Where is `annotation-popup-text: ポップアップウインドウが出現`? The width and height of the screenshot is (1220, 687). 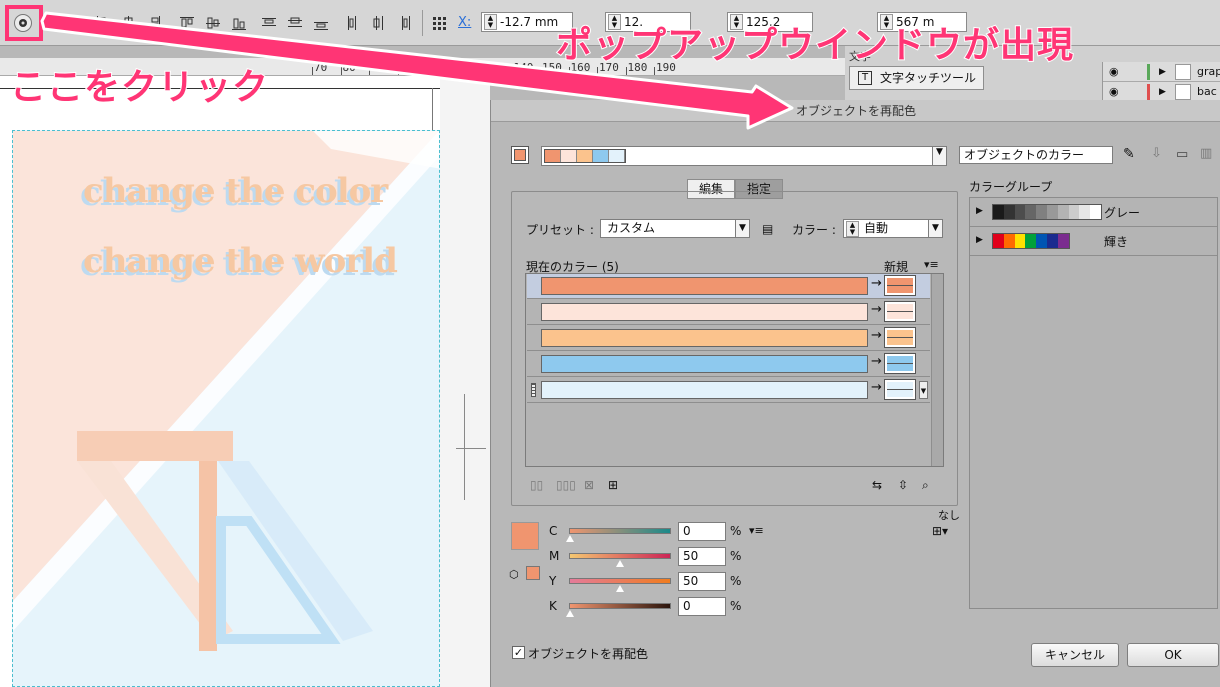
annotation-popup-text: ポップアップウインドウが出現 is located at coordinates (815, 45).